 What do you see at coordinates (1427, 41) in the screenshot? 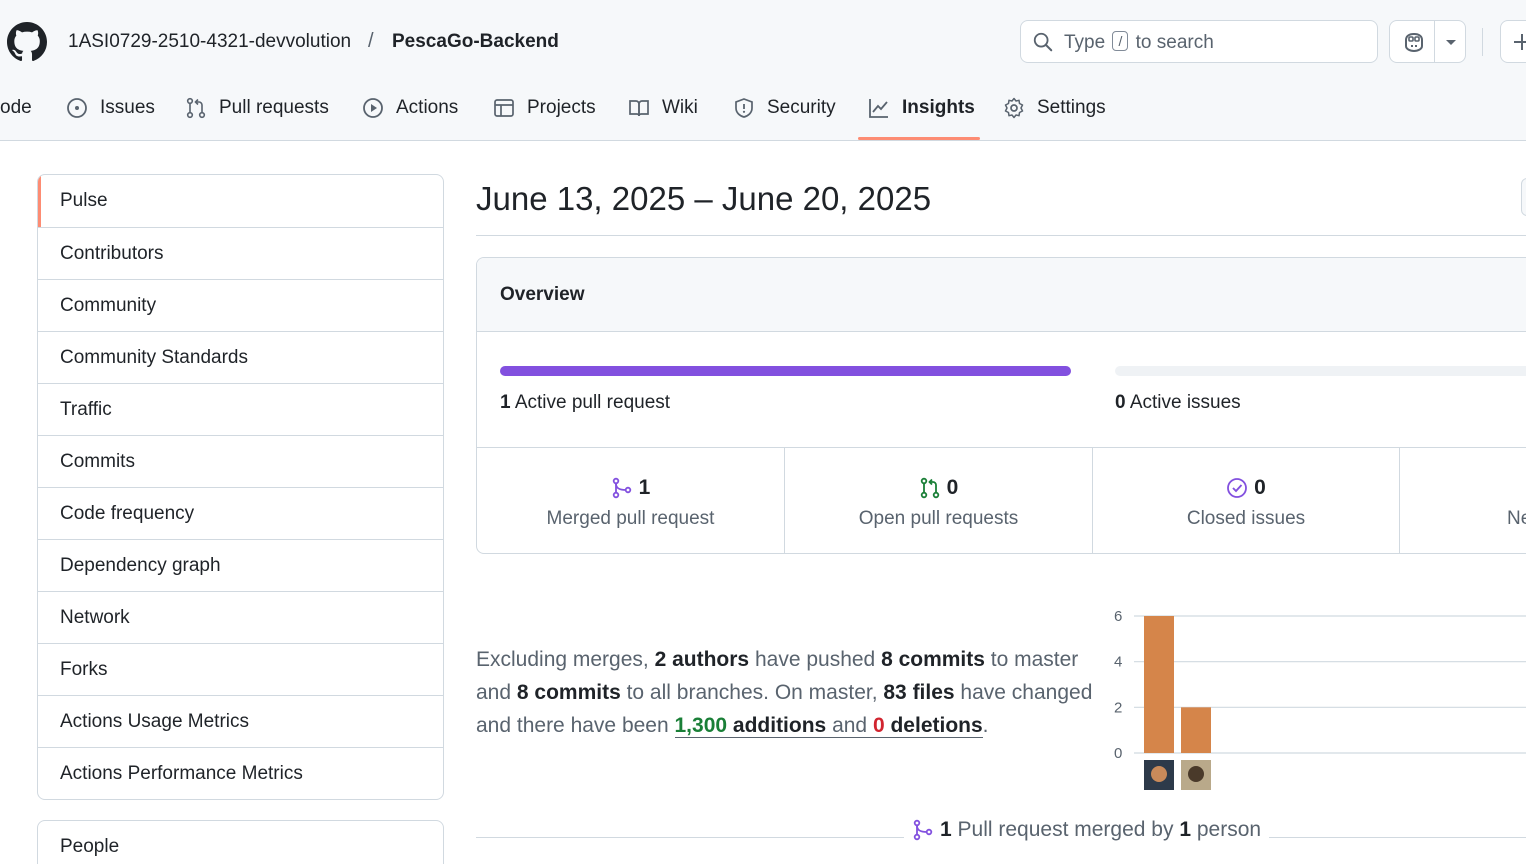
I see `copilot-button` at bounding box center [1427, 41].